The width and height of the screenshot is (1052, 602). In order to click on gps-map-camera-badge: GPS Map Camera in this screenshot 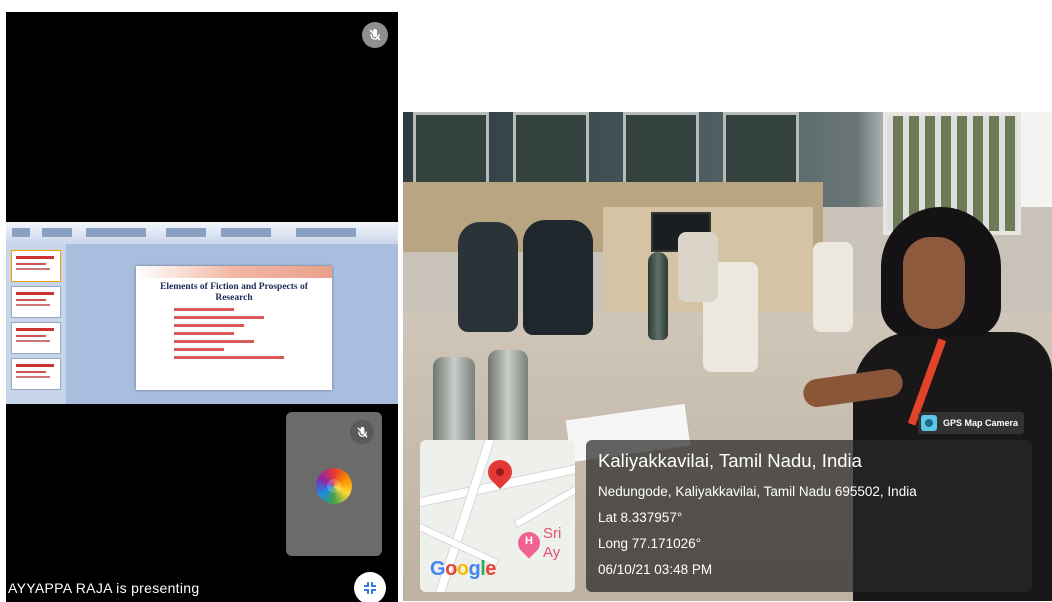, I will do `click(971, 423)`.